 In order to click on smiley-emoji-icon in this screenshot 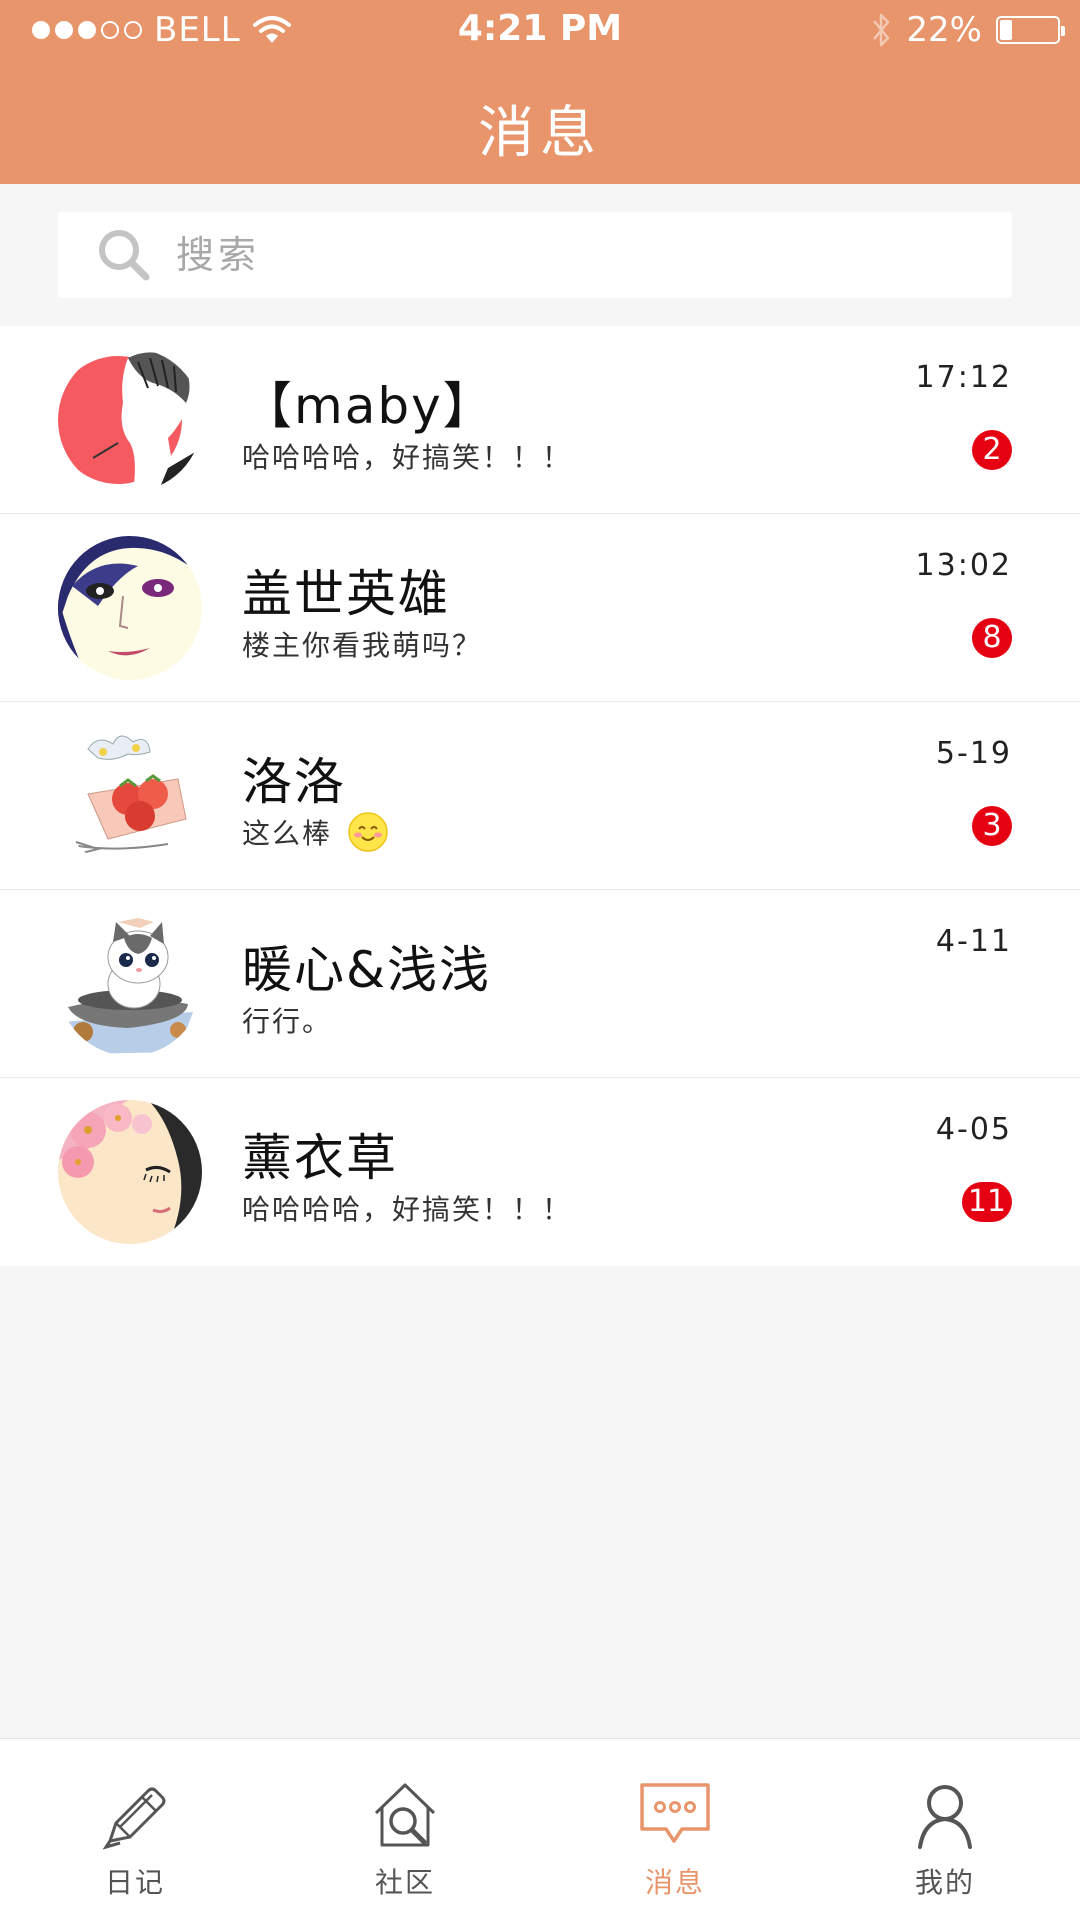, I will do `click(368, 832)`.